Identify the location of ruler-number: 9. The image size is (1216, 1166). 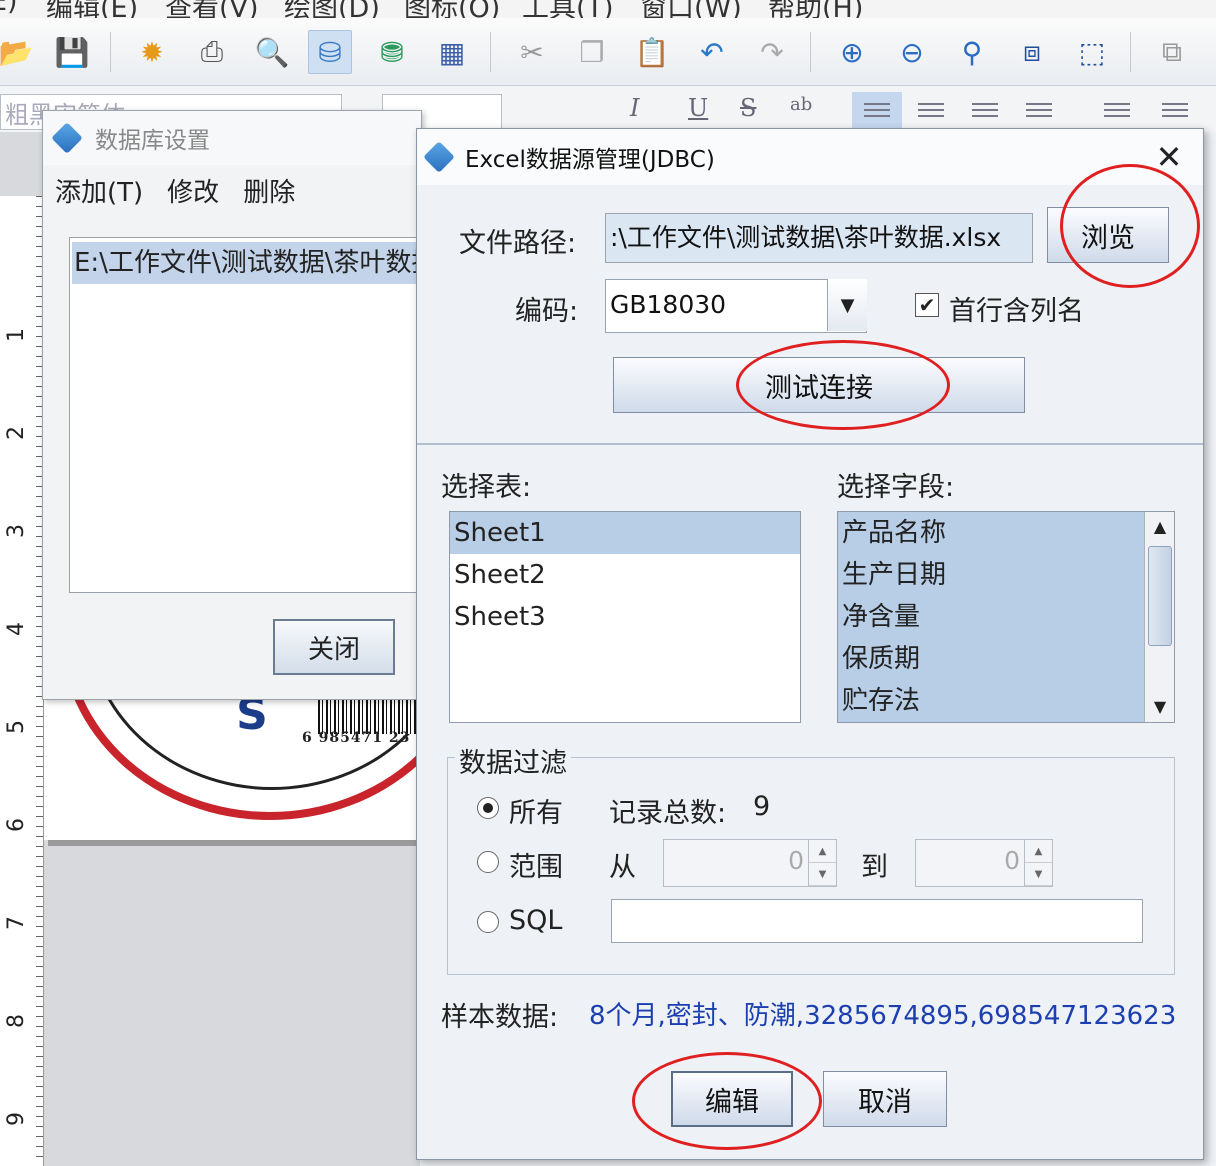
(16, 1119).